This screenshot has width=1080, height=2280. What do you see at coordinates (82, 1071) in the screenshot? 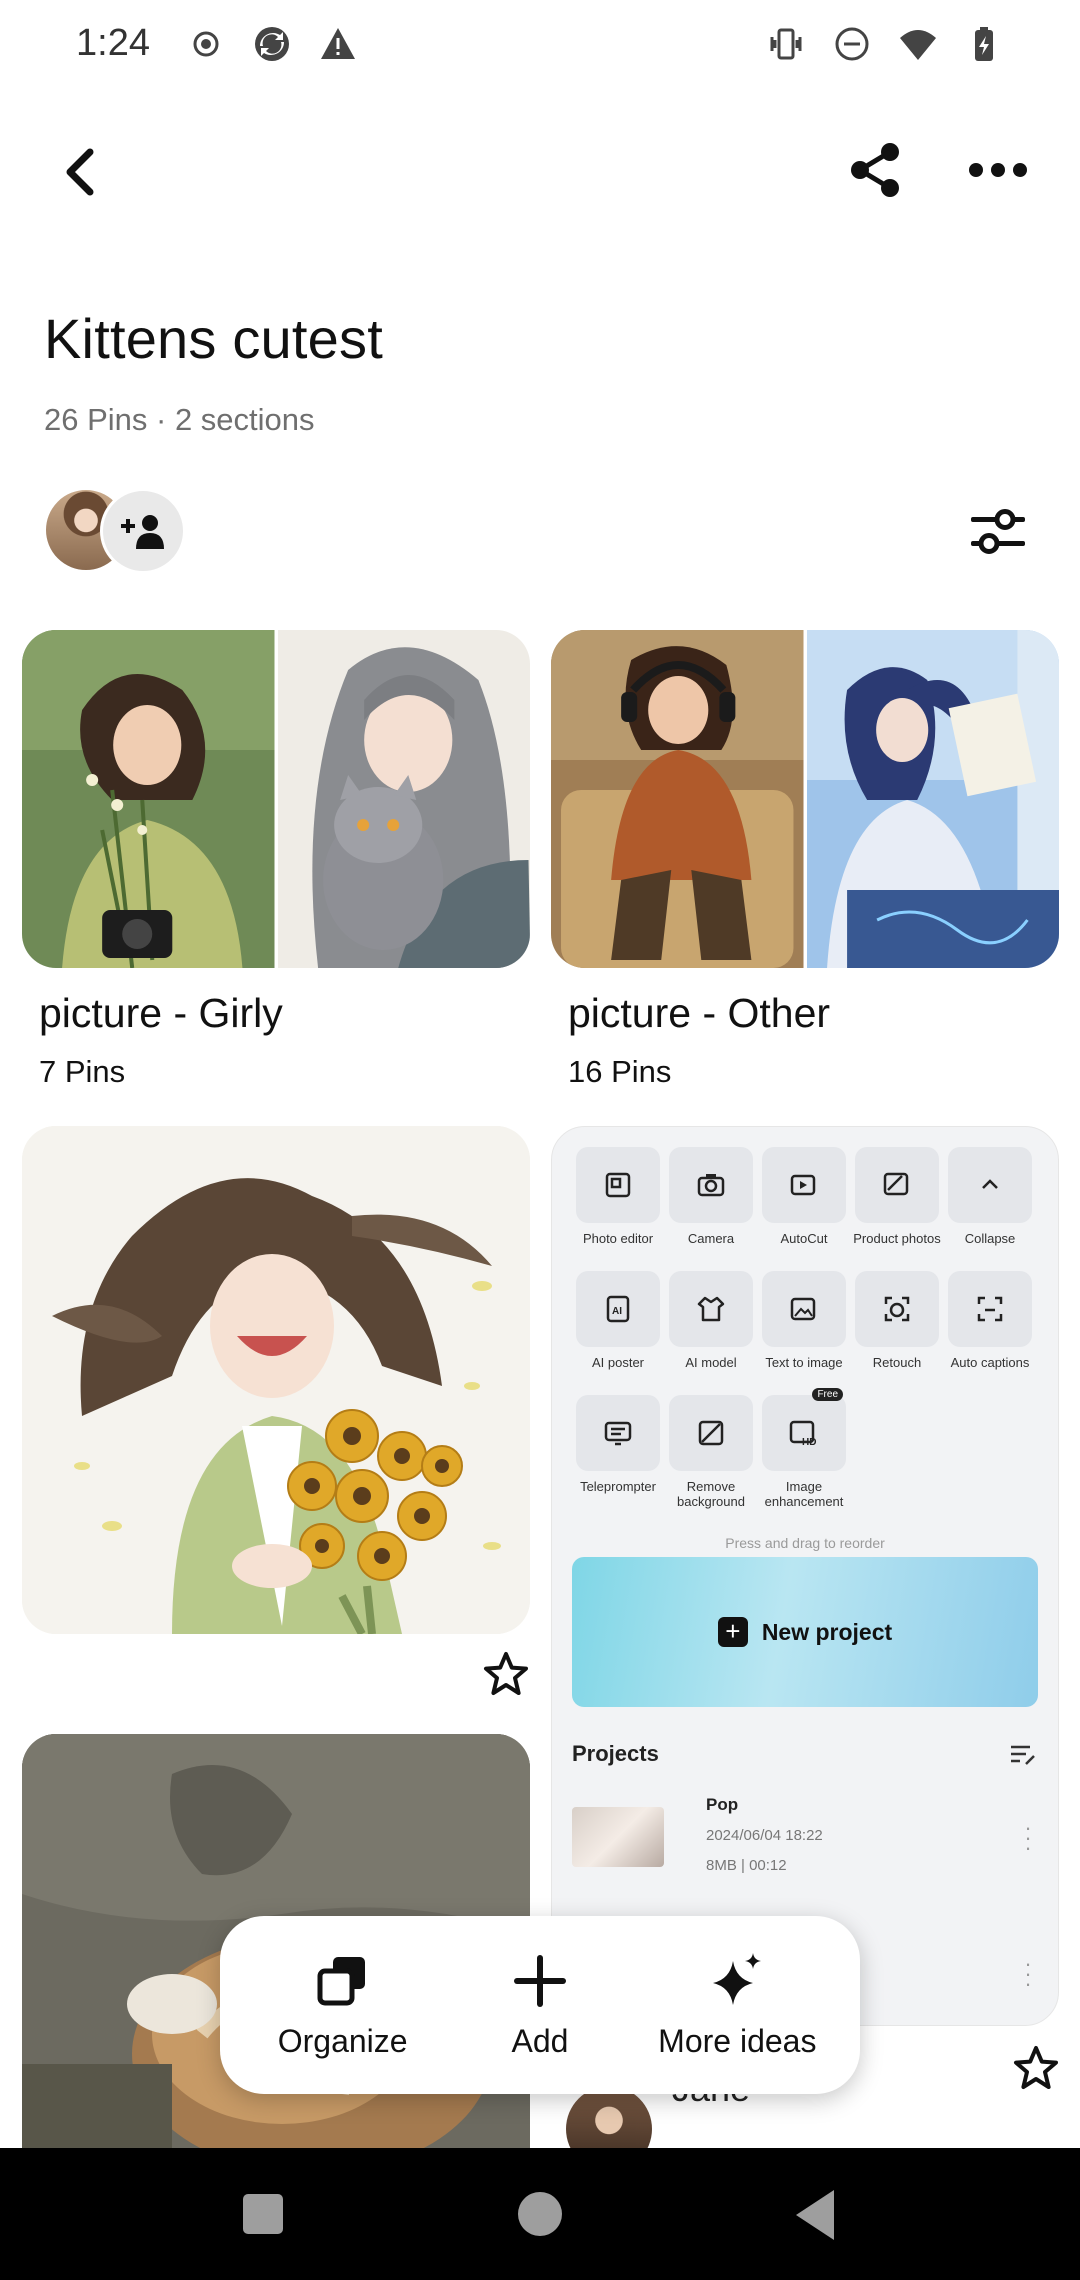
I see `section-pin-count: 7 Pins` at bounding box center [82, 1071].